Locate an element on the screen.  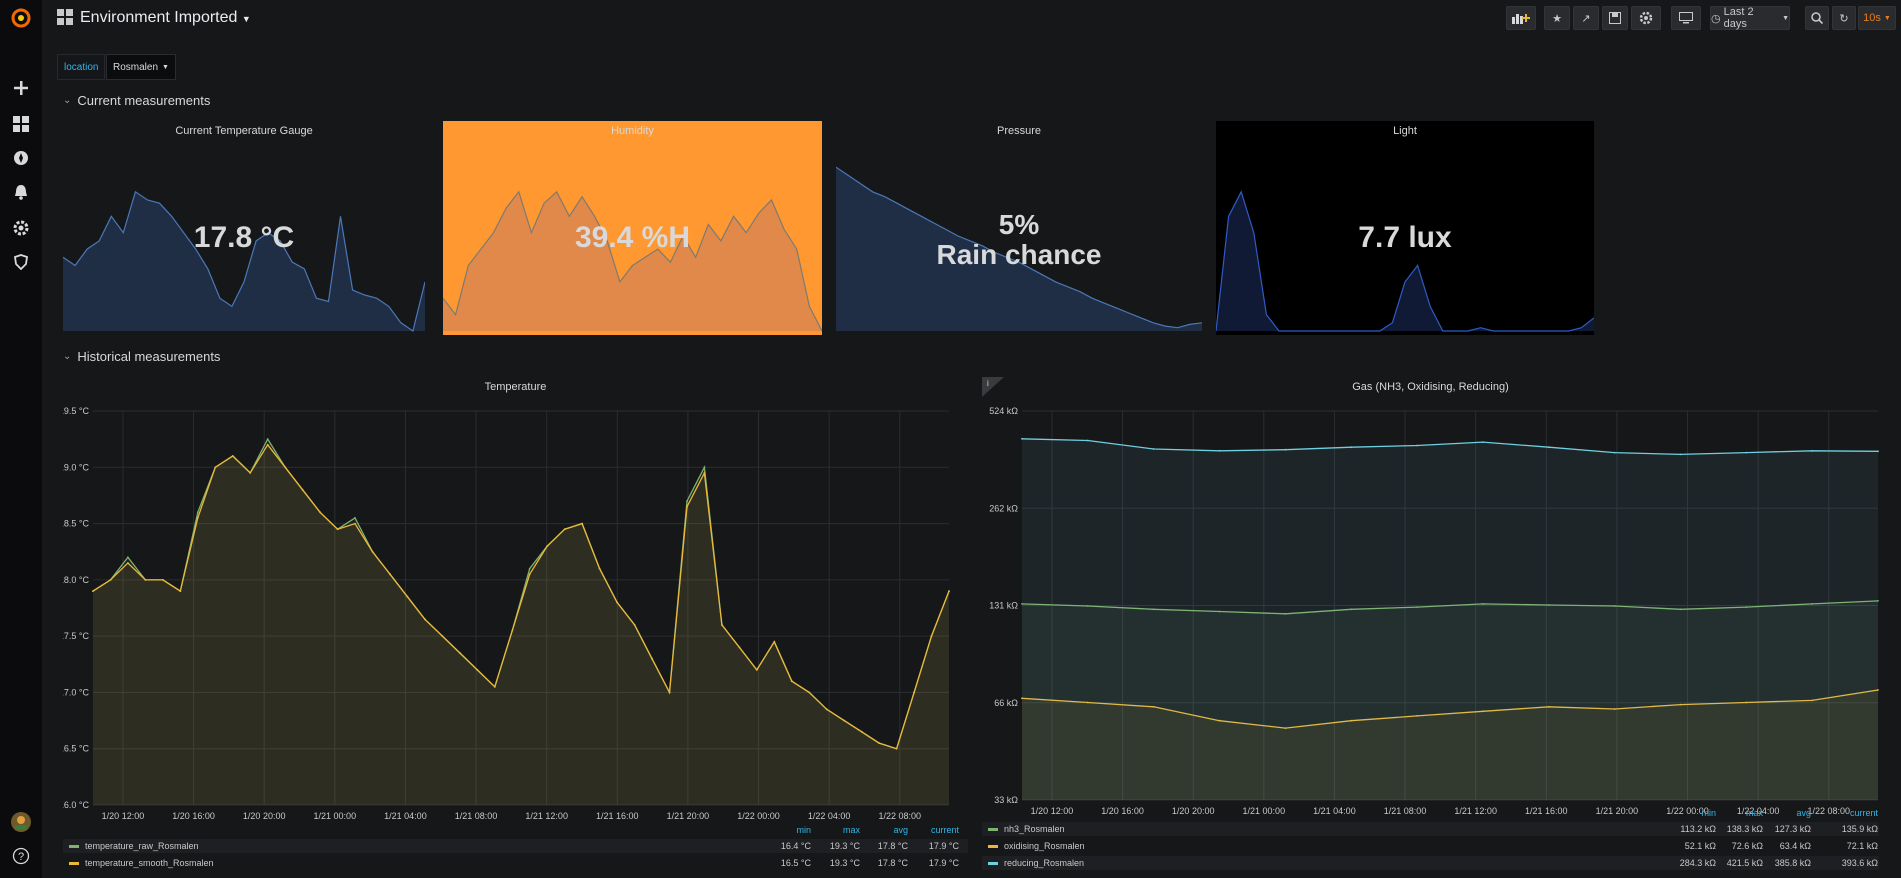
zoom-out-button is located at coordinates (1817, 18).